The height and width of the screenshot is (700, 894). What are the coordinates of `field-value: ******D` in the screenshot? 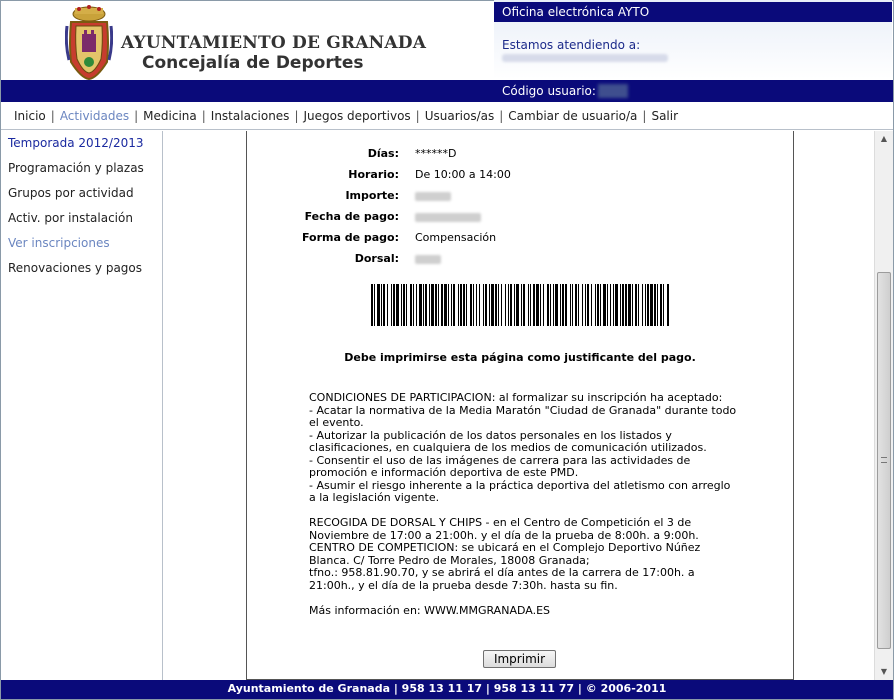 It's located at (436, 153).